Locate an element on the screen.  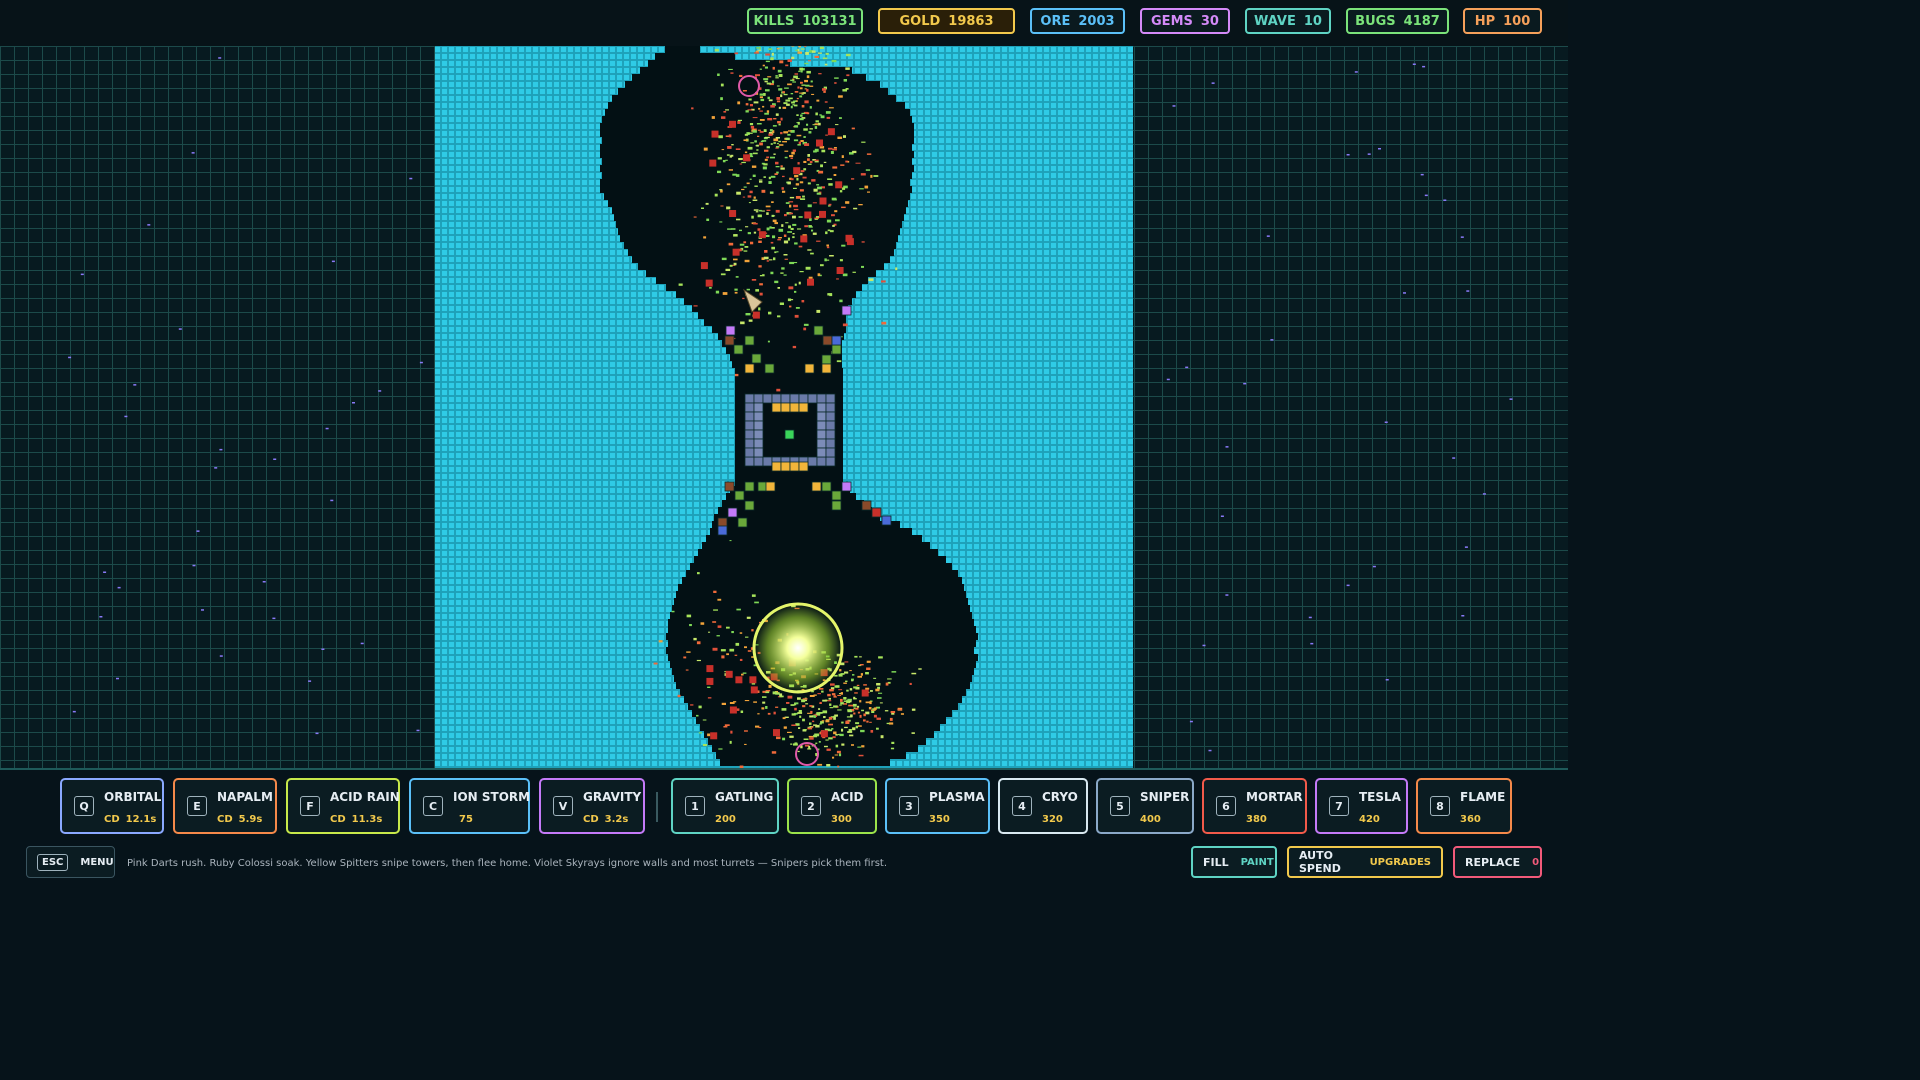
tower-flame: 8 FLAME 360 is located at coordinates (1464, 806).